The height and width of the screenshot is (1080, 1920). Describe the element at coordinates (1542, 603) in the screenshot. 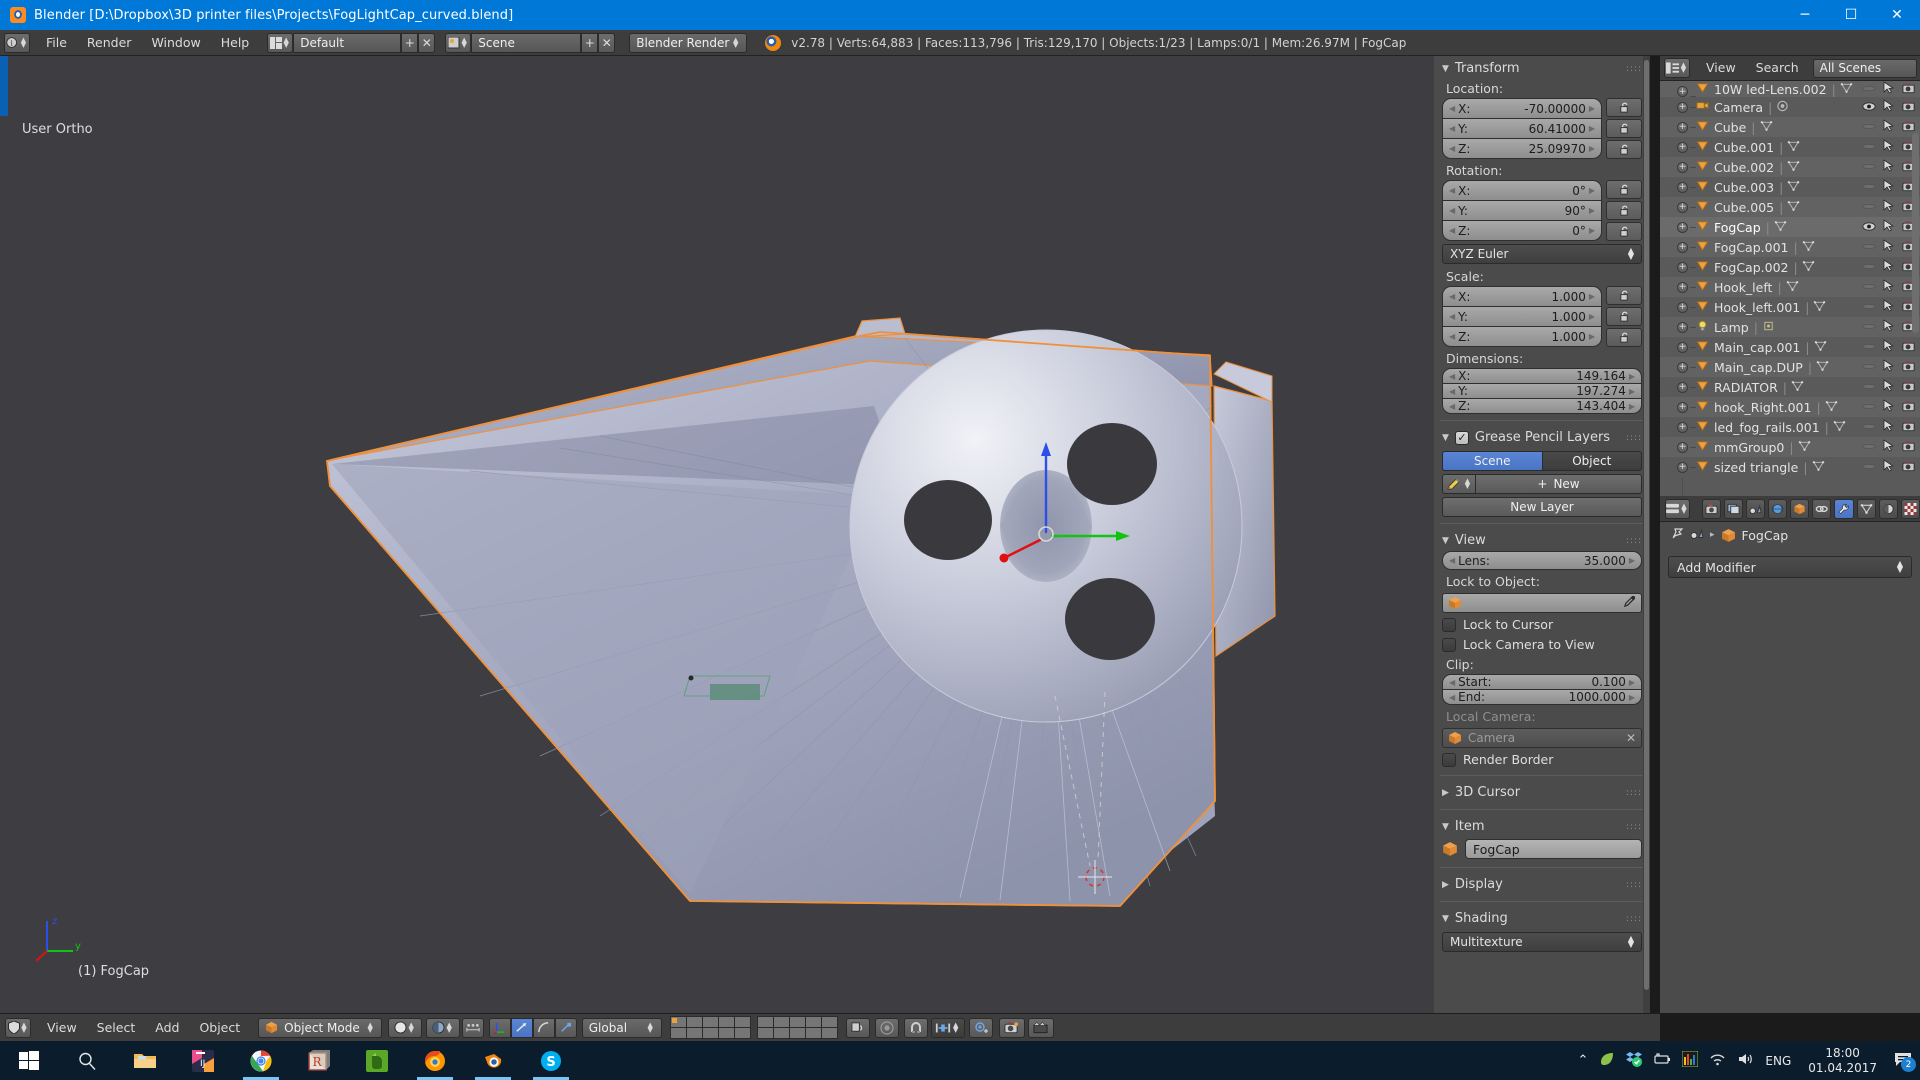

I see `lock-to-object-field` at that location.